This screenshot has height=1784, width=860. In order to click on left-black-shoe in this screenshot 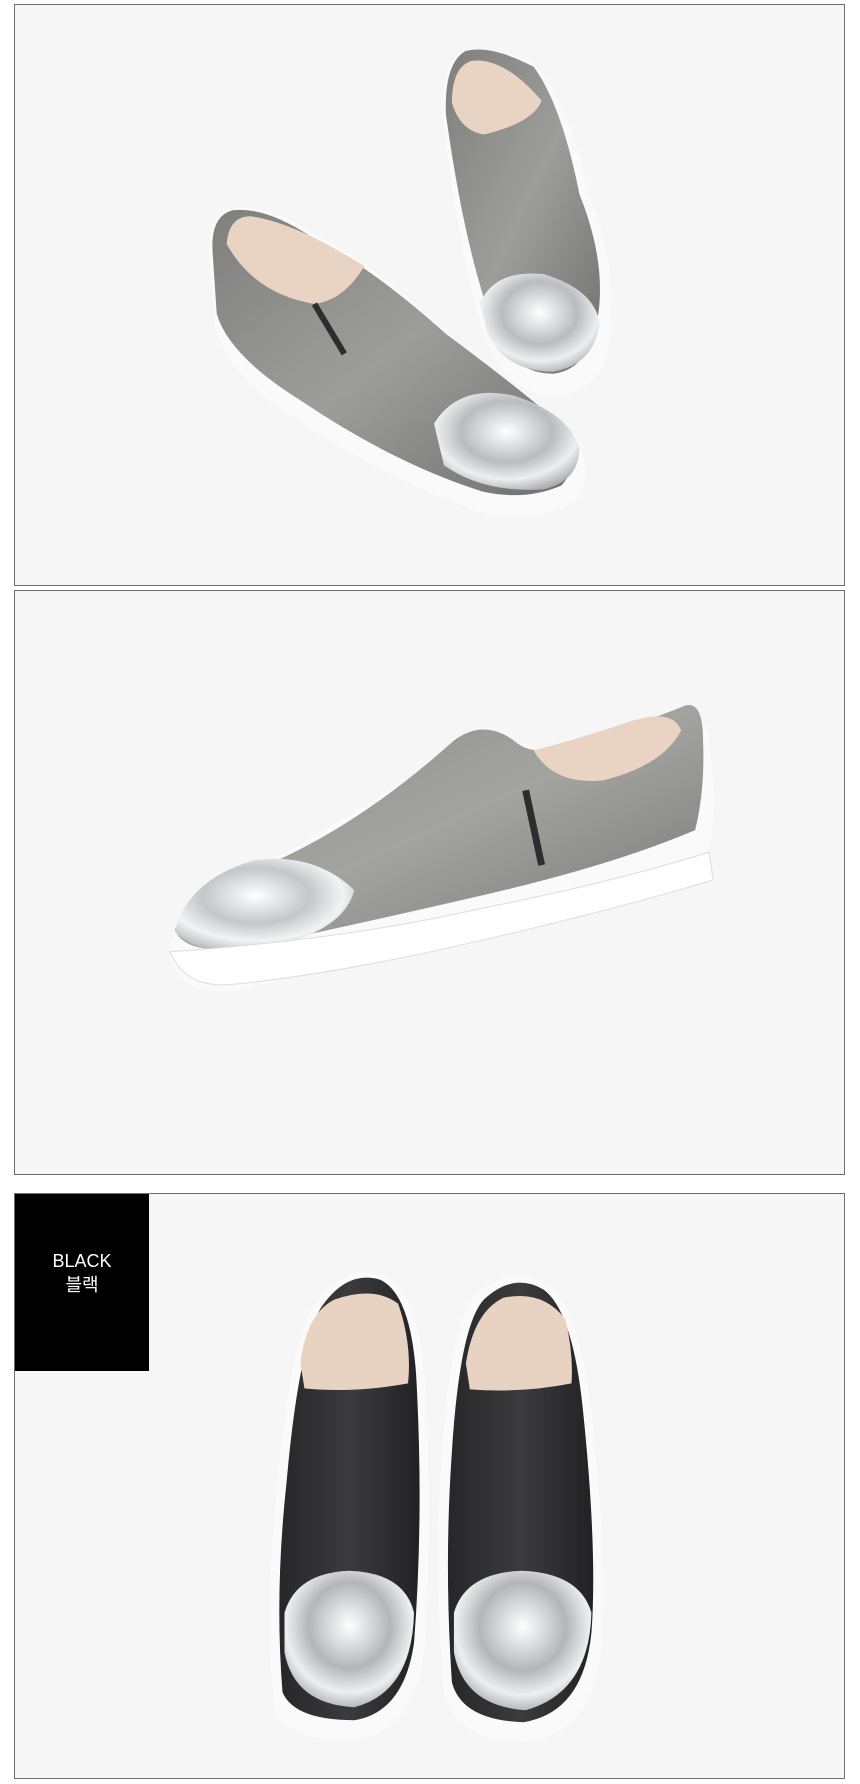, I will do `click(350, 1506)`.